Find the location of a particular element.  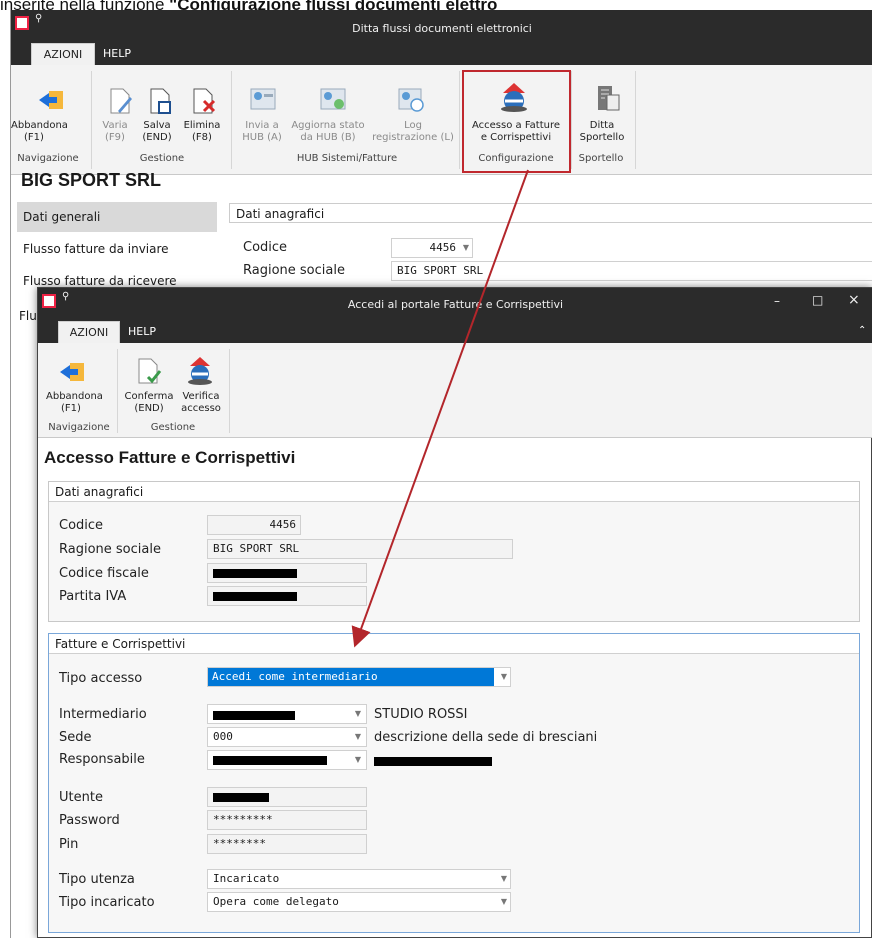

responsabile-redacted is located at coordinates (270, 760).